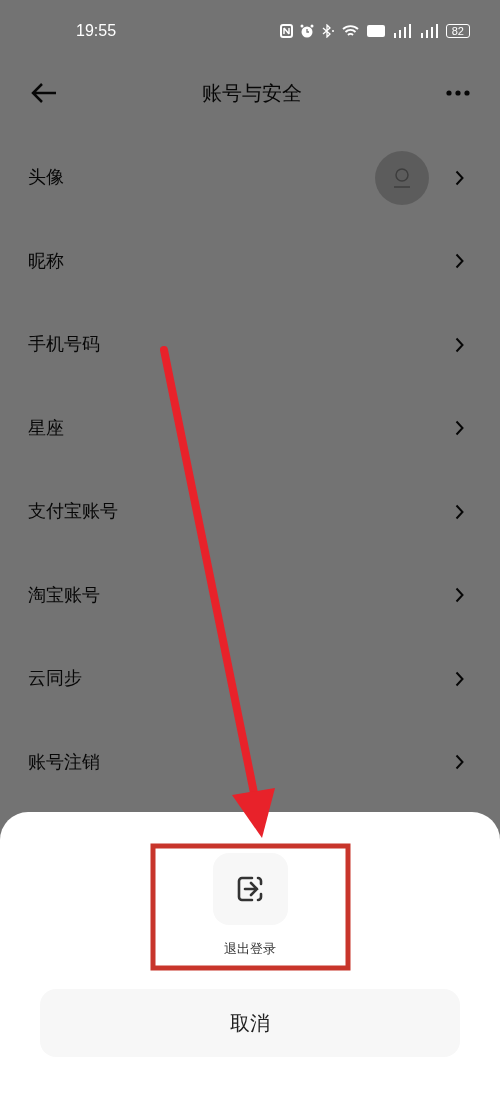 This screenshot has height=1112, width=500. What do you see at coordinates (350, 31) in the screenshot?
I see `wifi-icon` at bounding box center [350, 31].